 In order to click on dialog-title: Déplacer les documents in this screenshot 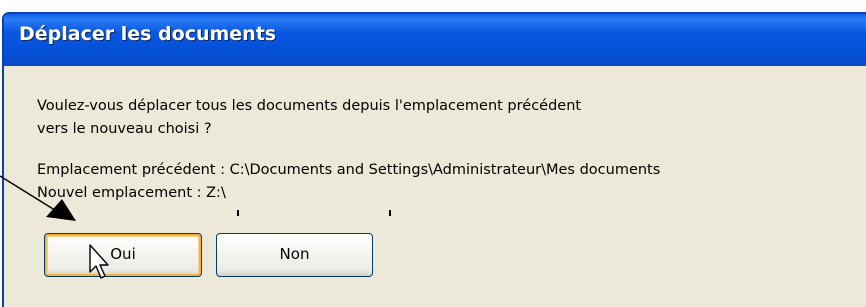, I will do `click(148, 34)`.